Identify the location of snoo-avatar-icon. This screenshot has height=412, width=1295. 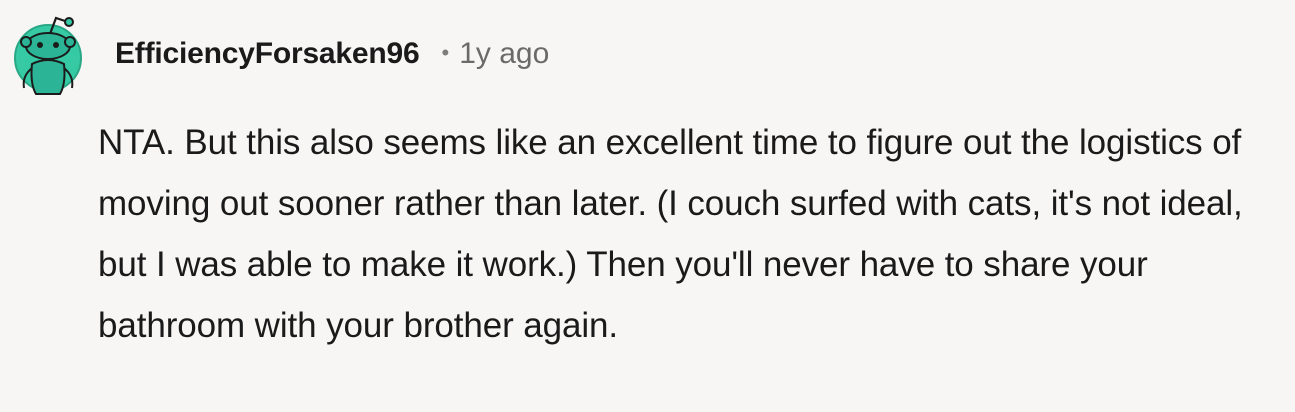
(48, 55).